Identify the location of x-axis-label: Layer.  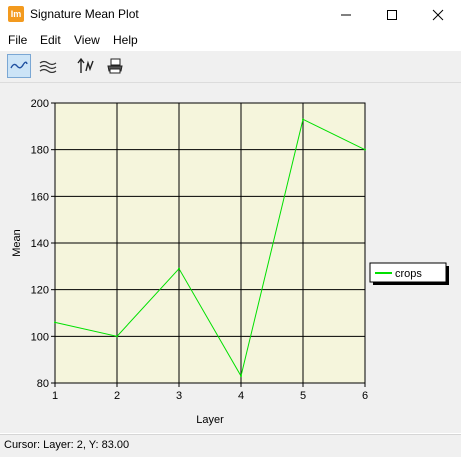
(210, 420).